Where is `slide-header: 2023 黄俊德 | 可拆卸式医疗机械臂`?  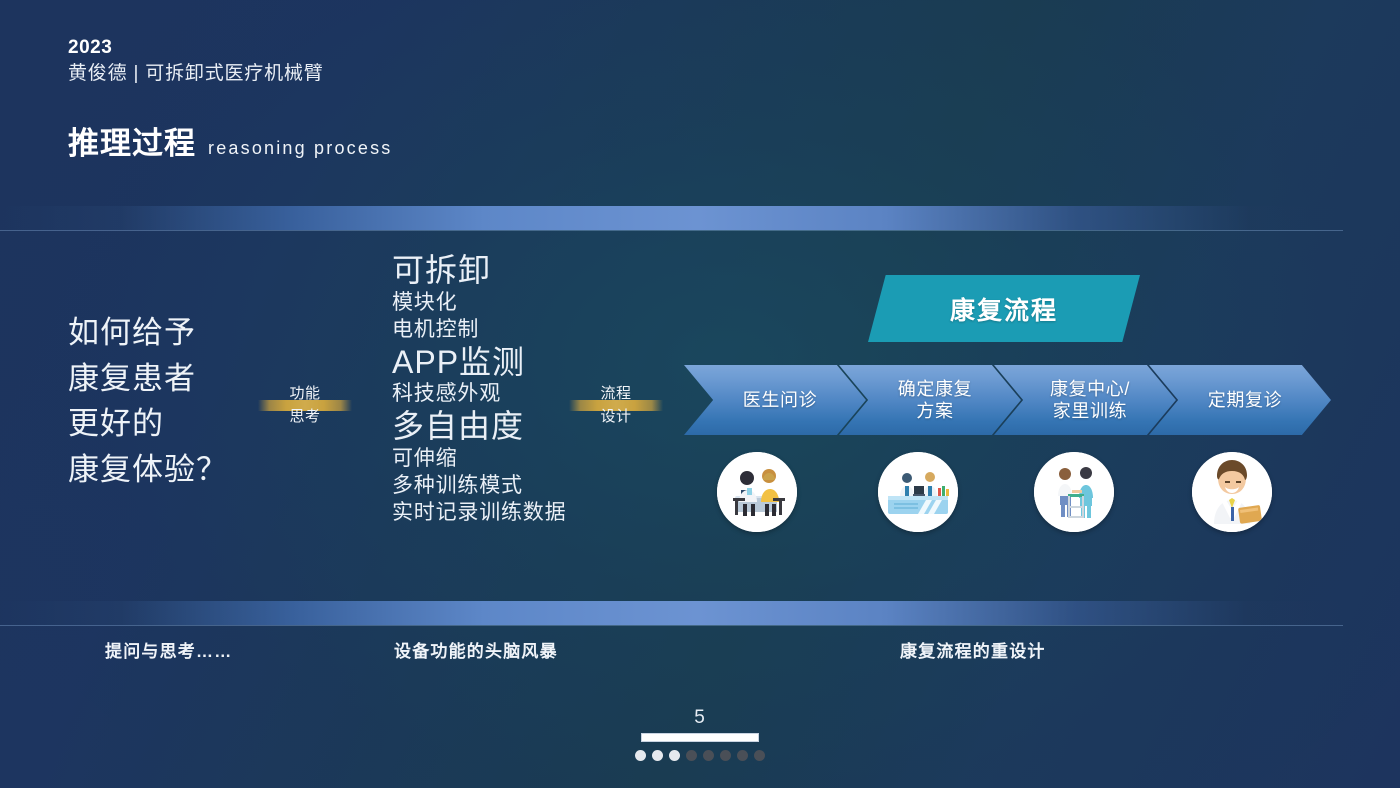 slide-header: 2023 黄俊德 | 可拆卸式医疗机械臂 is located at coordinates (196, 62).